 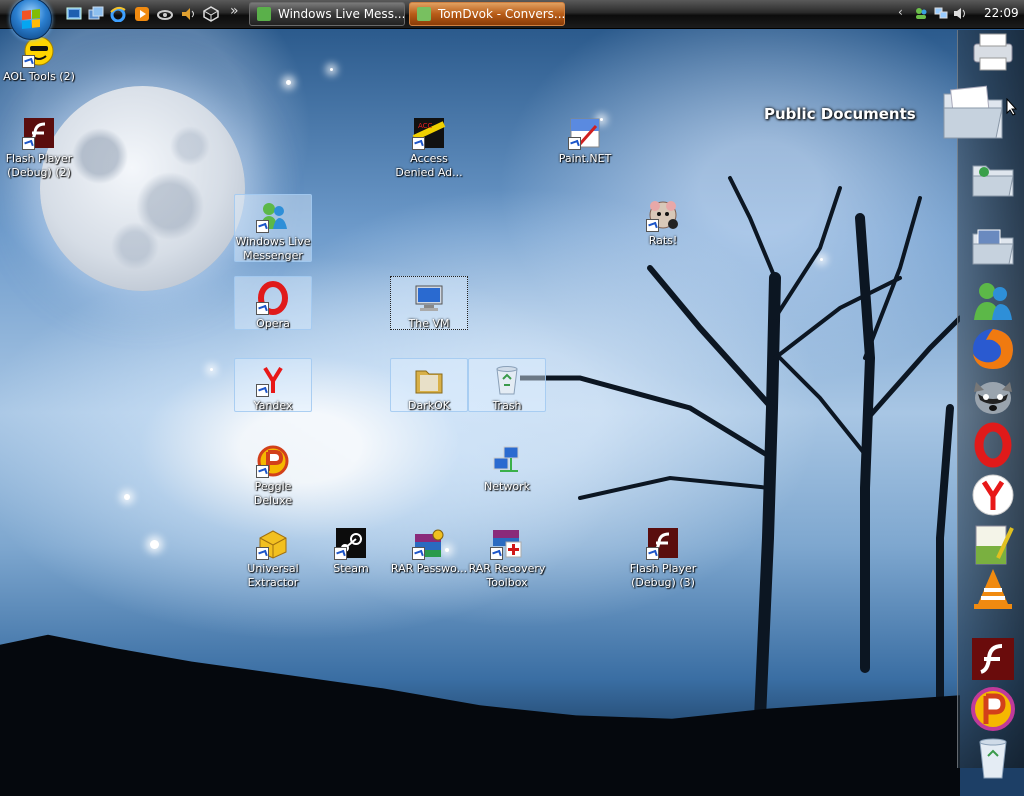 I want to click on steam-icon, so click(x=351, y=543).